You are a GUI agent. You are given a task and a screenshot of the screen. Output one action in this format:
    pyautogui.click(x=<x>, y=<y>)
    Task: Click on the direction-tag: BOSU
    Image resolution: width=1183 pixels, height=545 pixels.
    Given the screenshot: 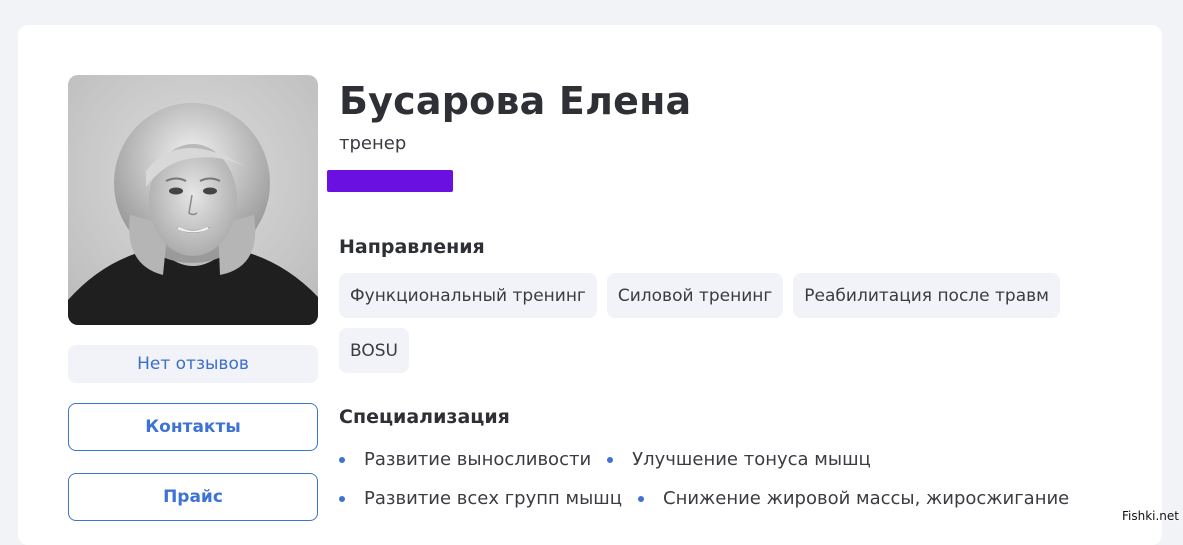 What is the action you would take?
    pyautogui.click(x=374, y=350)
    